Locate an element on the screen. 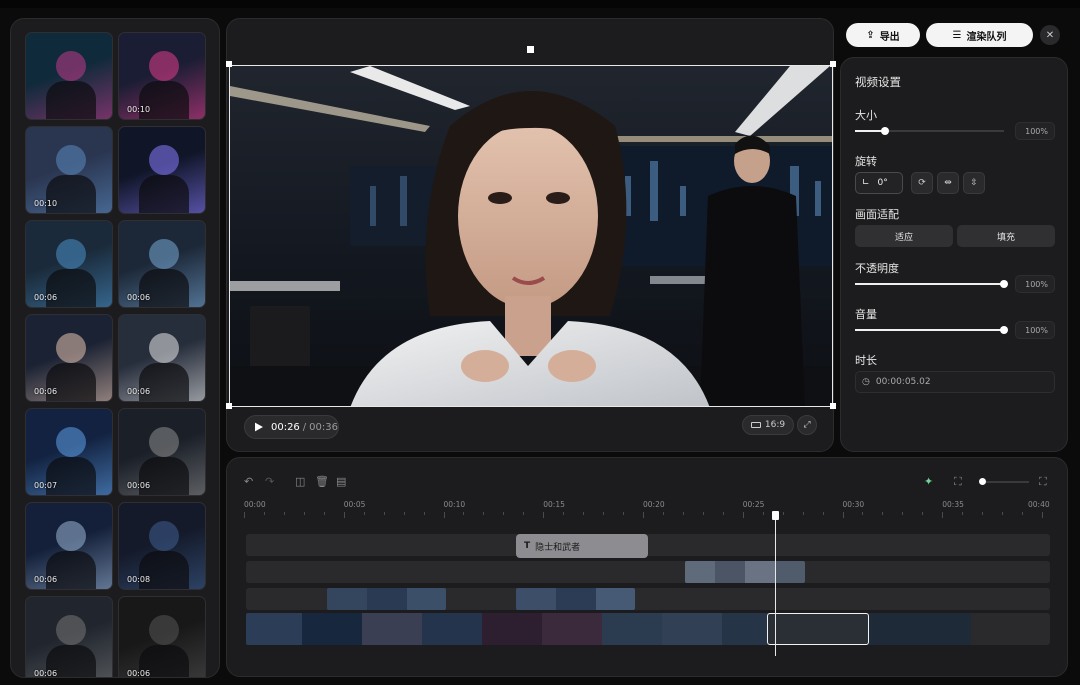  render-queue-button: ☰ 渲染队列 is located at coordinates (979, 35).